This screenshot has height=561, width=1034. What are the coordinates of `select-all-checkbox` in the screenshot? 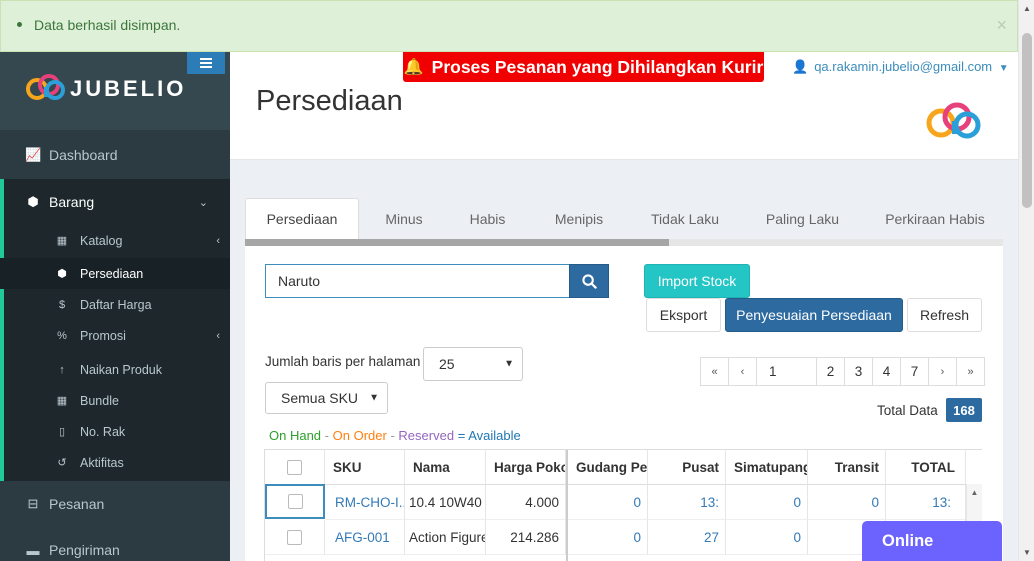 It's located at (294, 467).